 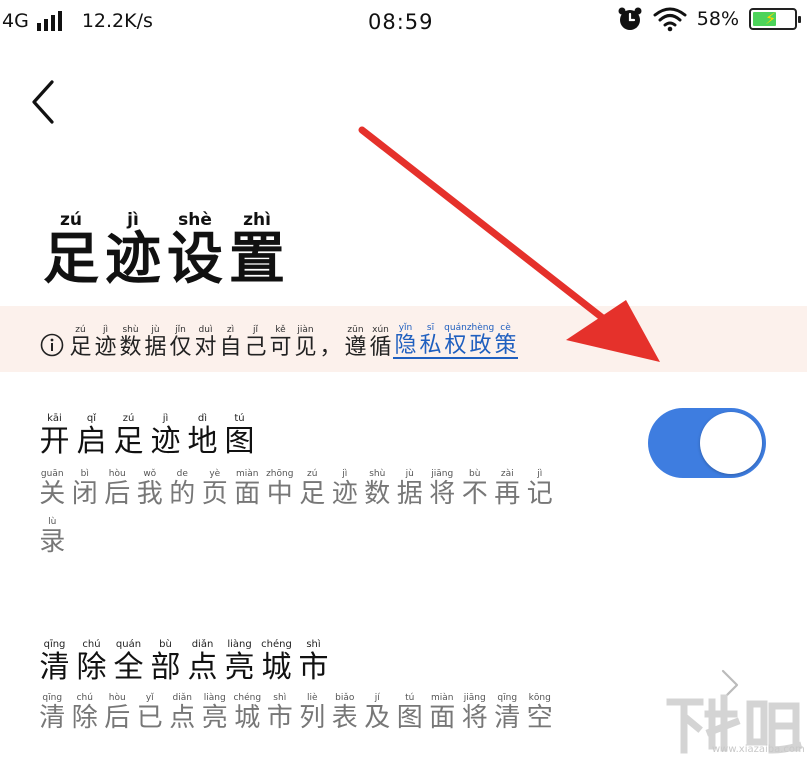 I want to click on ruby-char: zì 自, so click(x=230, y=342).